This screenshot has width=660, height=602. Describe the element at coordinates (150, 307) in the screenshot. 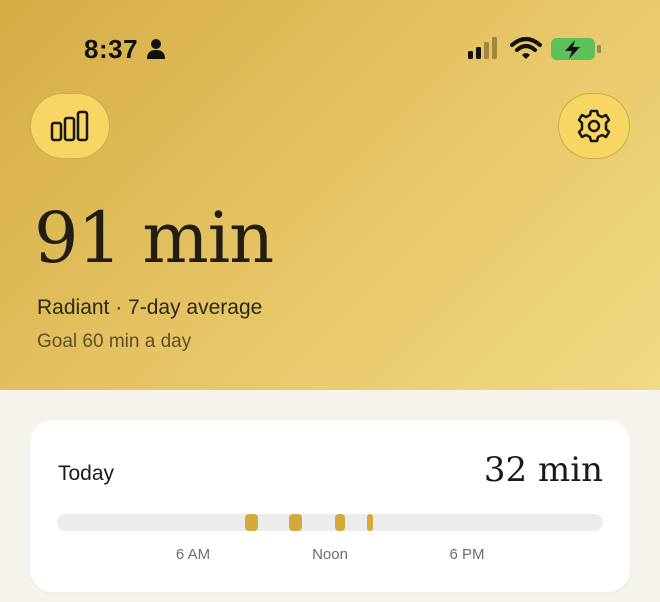

I see `average-subtitle: Radiant · 7-day average` at that location.